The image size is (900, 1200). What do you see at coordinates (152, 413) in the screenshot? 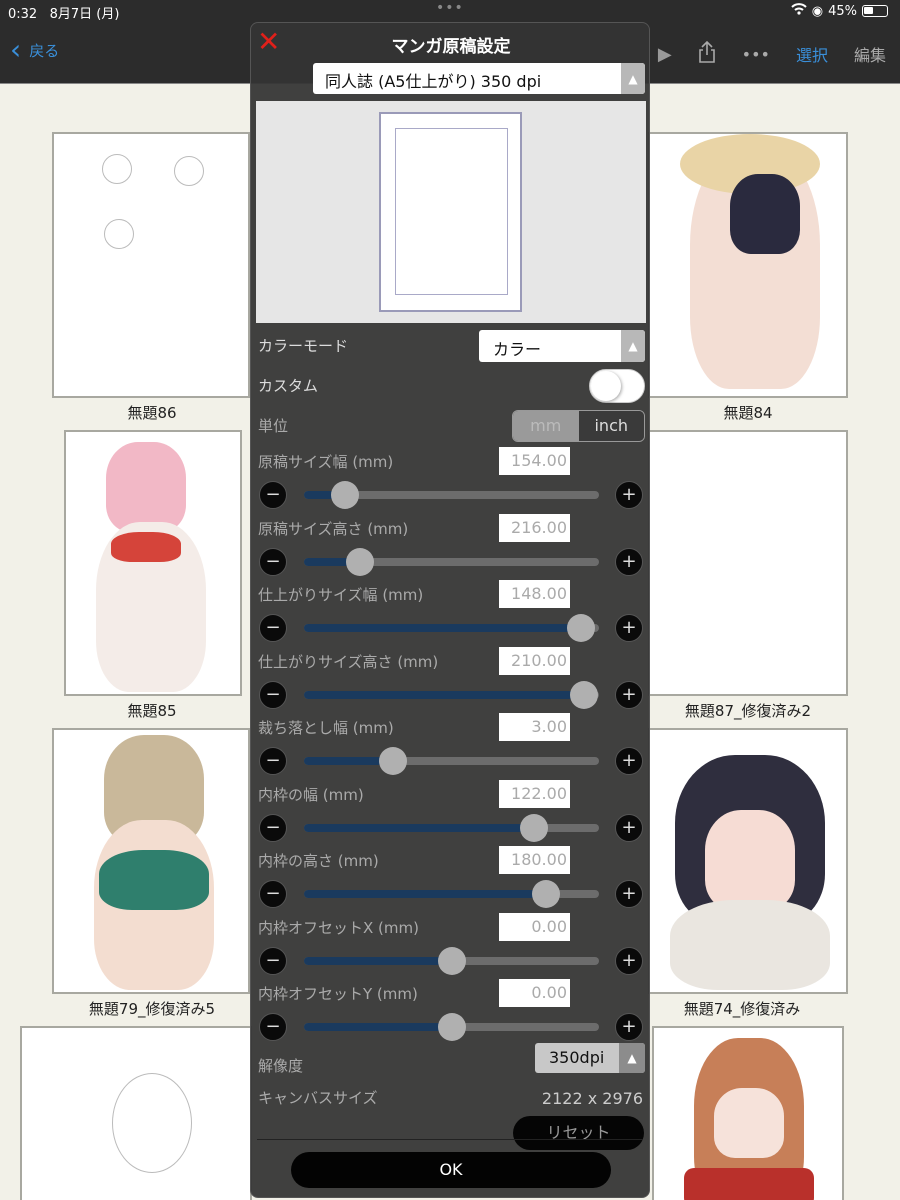
I see `thumbnail-label: 無題86` at bounding box center [152, 413].